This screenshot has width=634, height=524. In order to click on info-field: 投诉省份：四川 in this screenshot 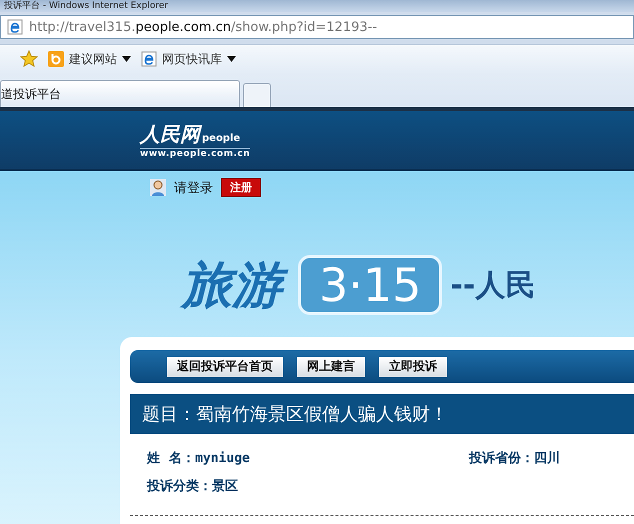, I will do `click(551, 458)`.